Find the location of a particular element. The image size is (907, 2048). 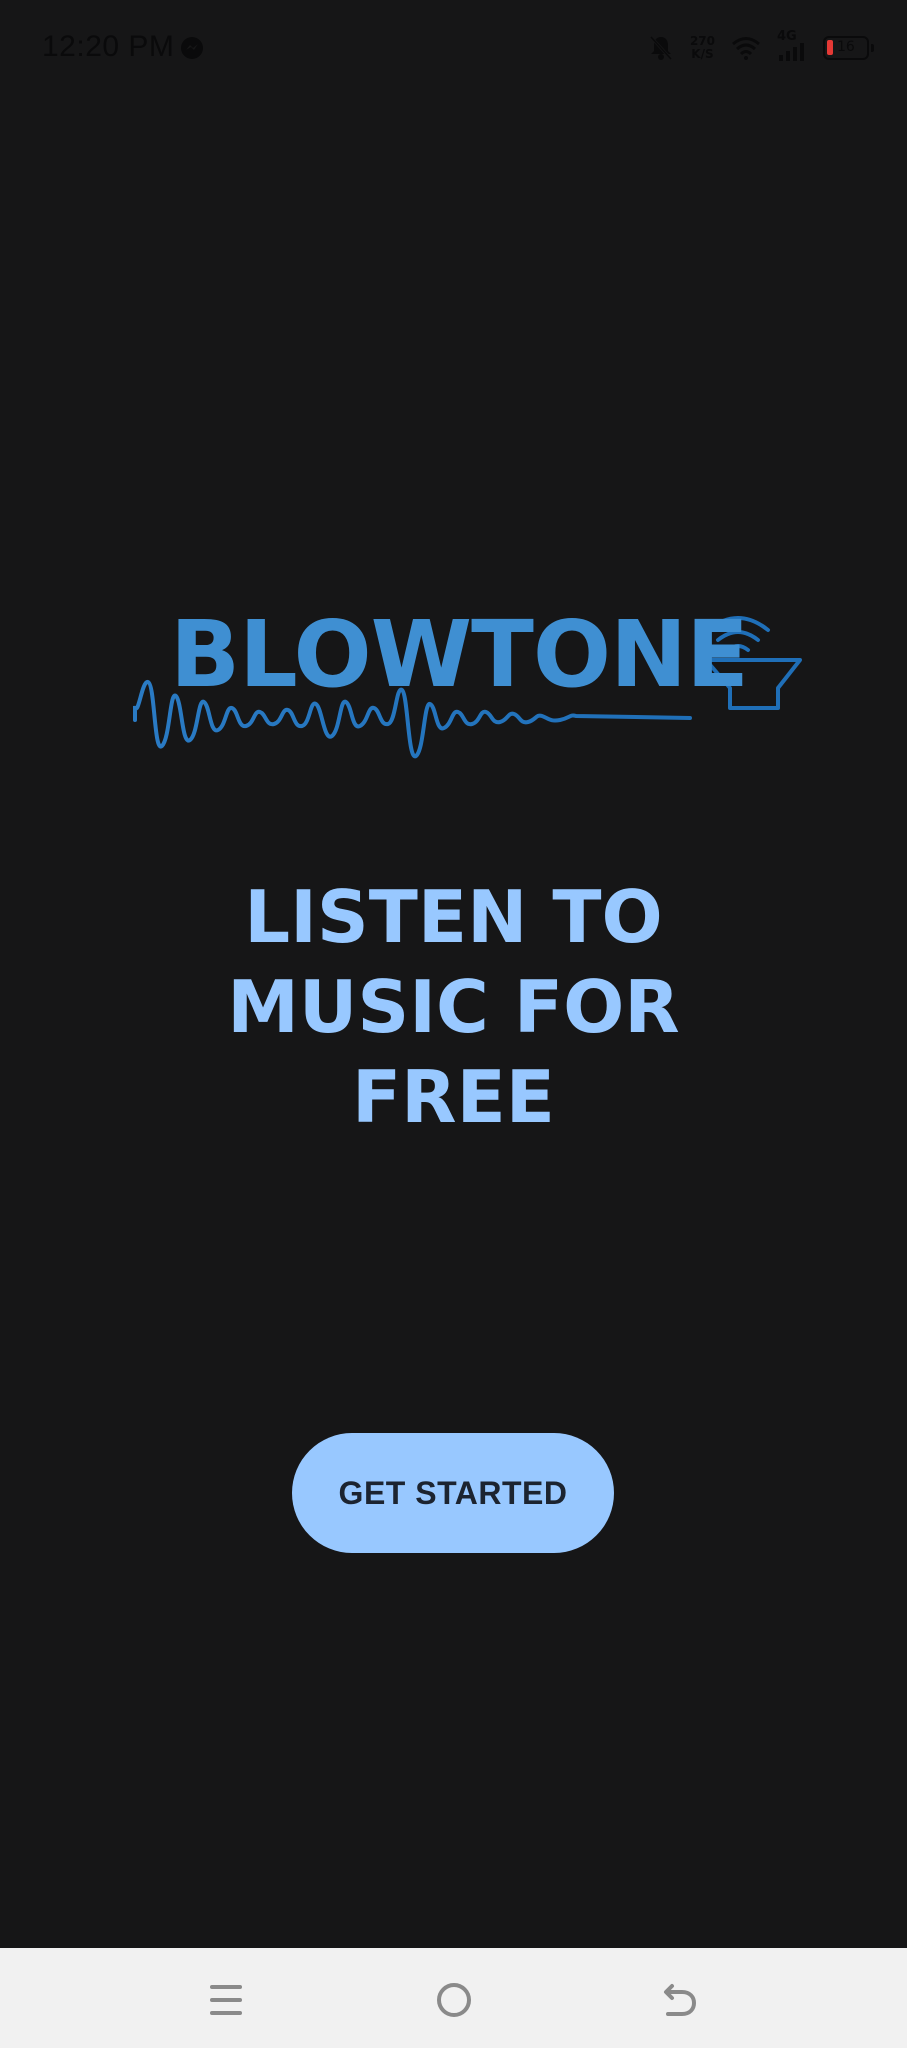

messenger-icon is located at coordinates (192, 48).